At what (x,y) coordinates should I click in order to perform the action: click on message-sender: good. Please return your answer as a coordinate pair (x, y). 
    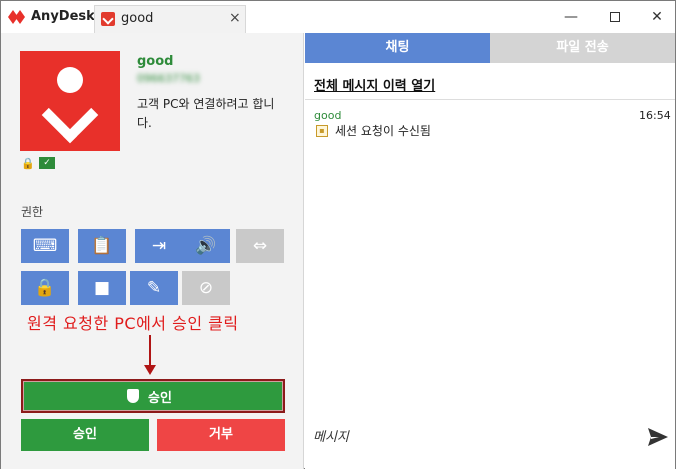
    Looking at the image, I should click on (328, 115).